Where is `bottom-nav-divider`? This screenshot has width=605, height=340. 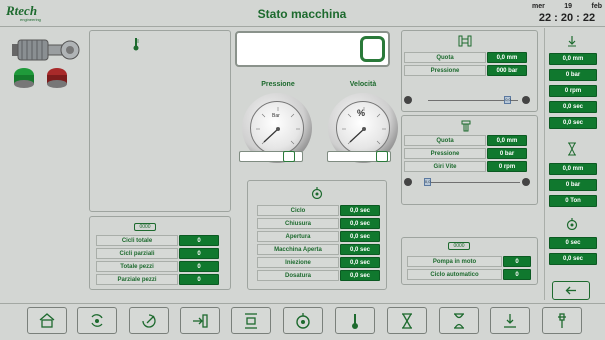
bottom-nav-divider is located at coordinates (302, 303).